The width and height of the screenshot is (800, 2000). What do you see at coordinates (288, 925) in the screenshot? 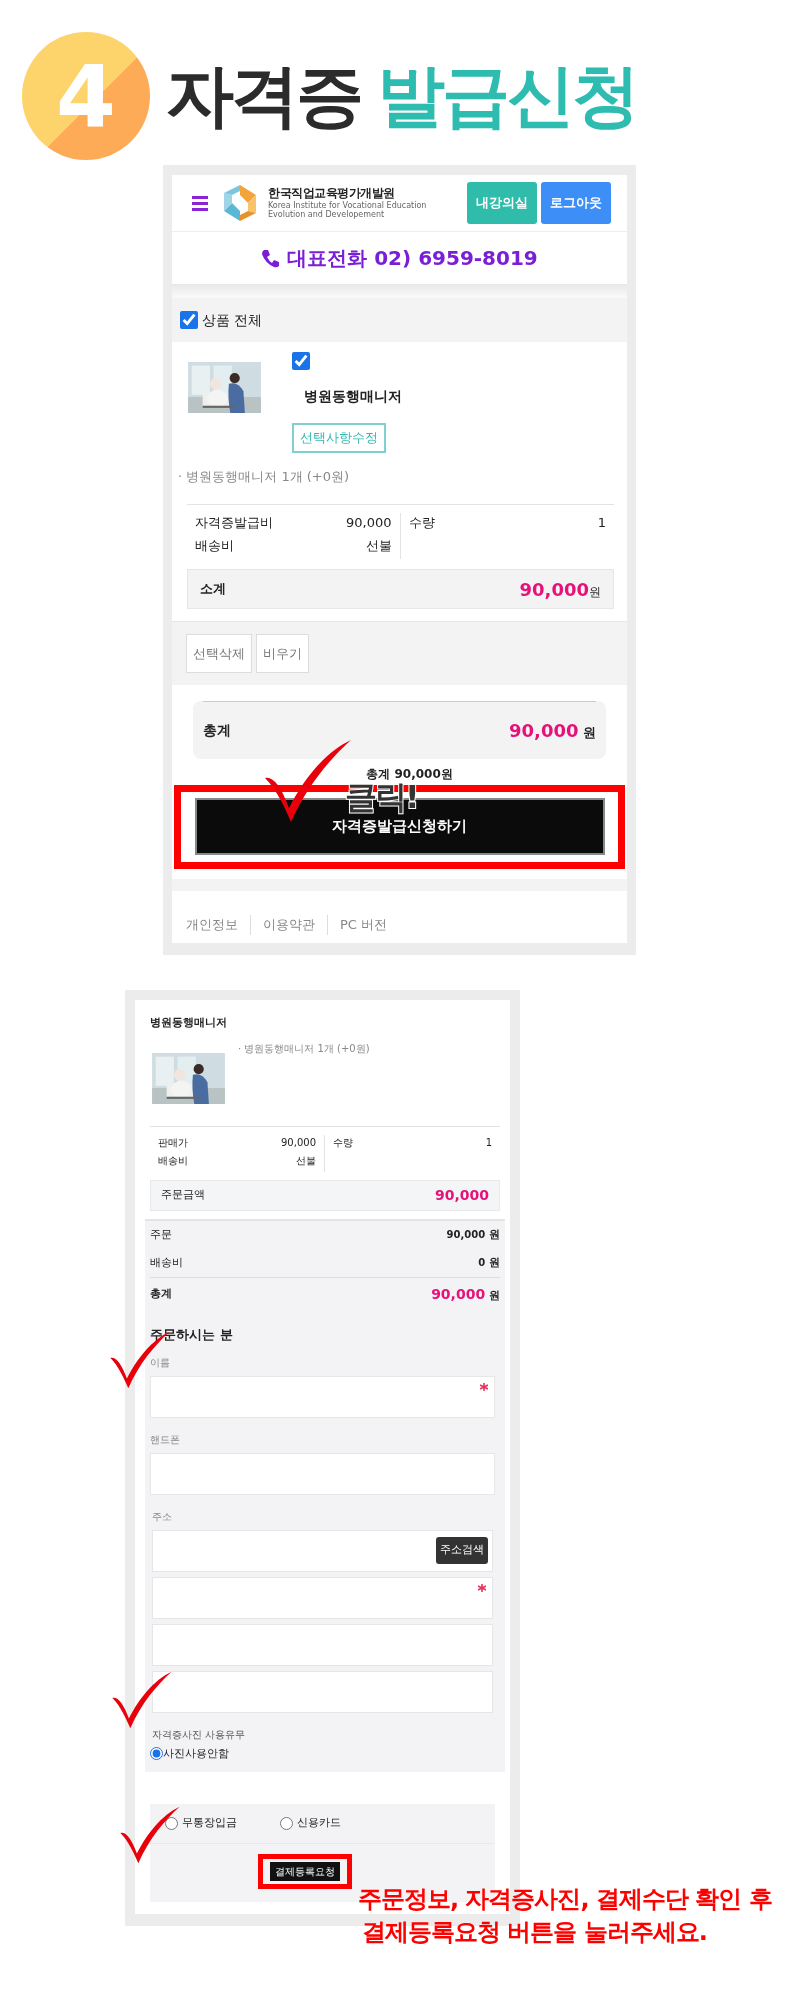
I see `footer-link: 이용약관` at bounding box center [288, 925].